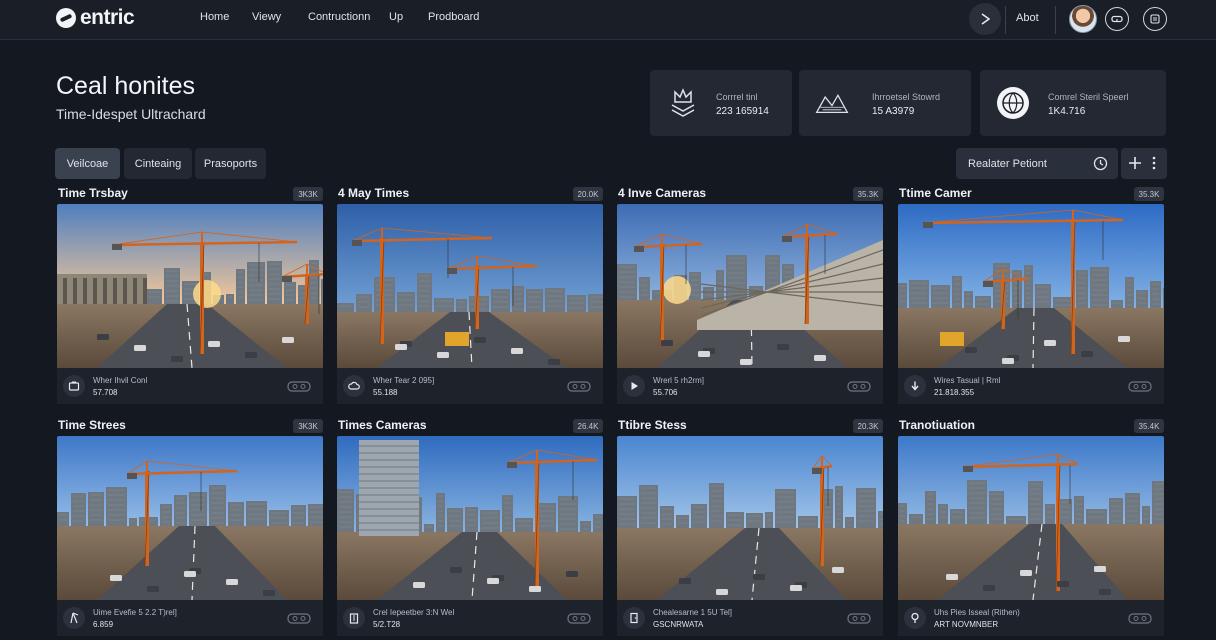 This screenshot has height=640, width=1216. Describe the element at coordinates (662, 193) in the screenshot. I see `camera-title: 4 Inve Cameras` at that location.